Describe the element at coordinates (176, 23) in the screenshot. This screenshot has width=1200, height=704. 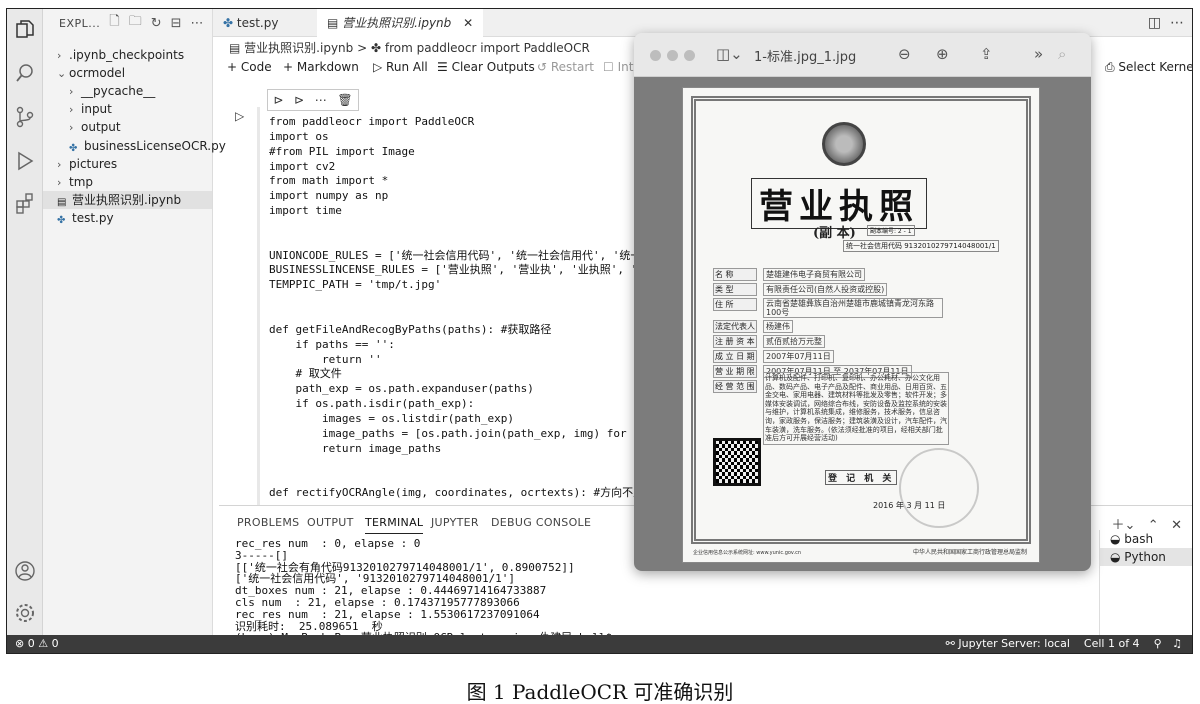
I see `collapse-all-icon: ⊟` at that location.